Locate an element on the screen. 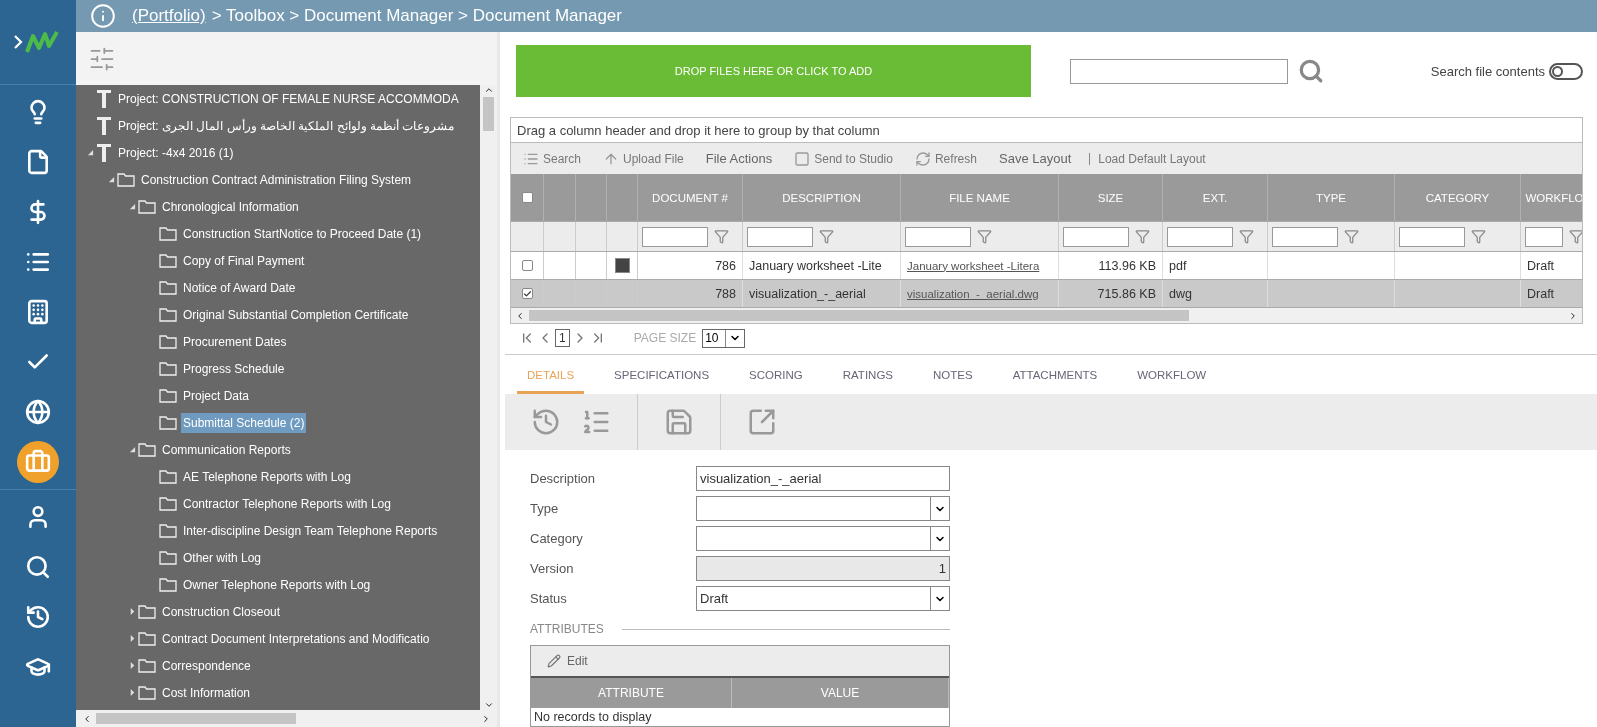 The height and width of the screenshot is (727, 1597). column-header: DESCRIPTION is located at coordinates (822, 197).